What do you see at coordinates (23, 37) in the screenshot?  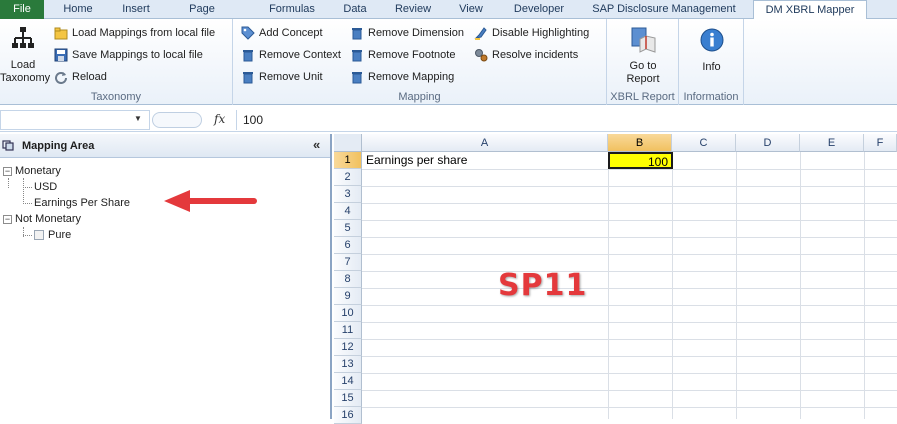 I see `taxonomy-tree-icon` at bounding box center [23, 37].